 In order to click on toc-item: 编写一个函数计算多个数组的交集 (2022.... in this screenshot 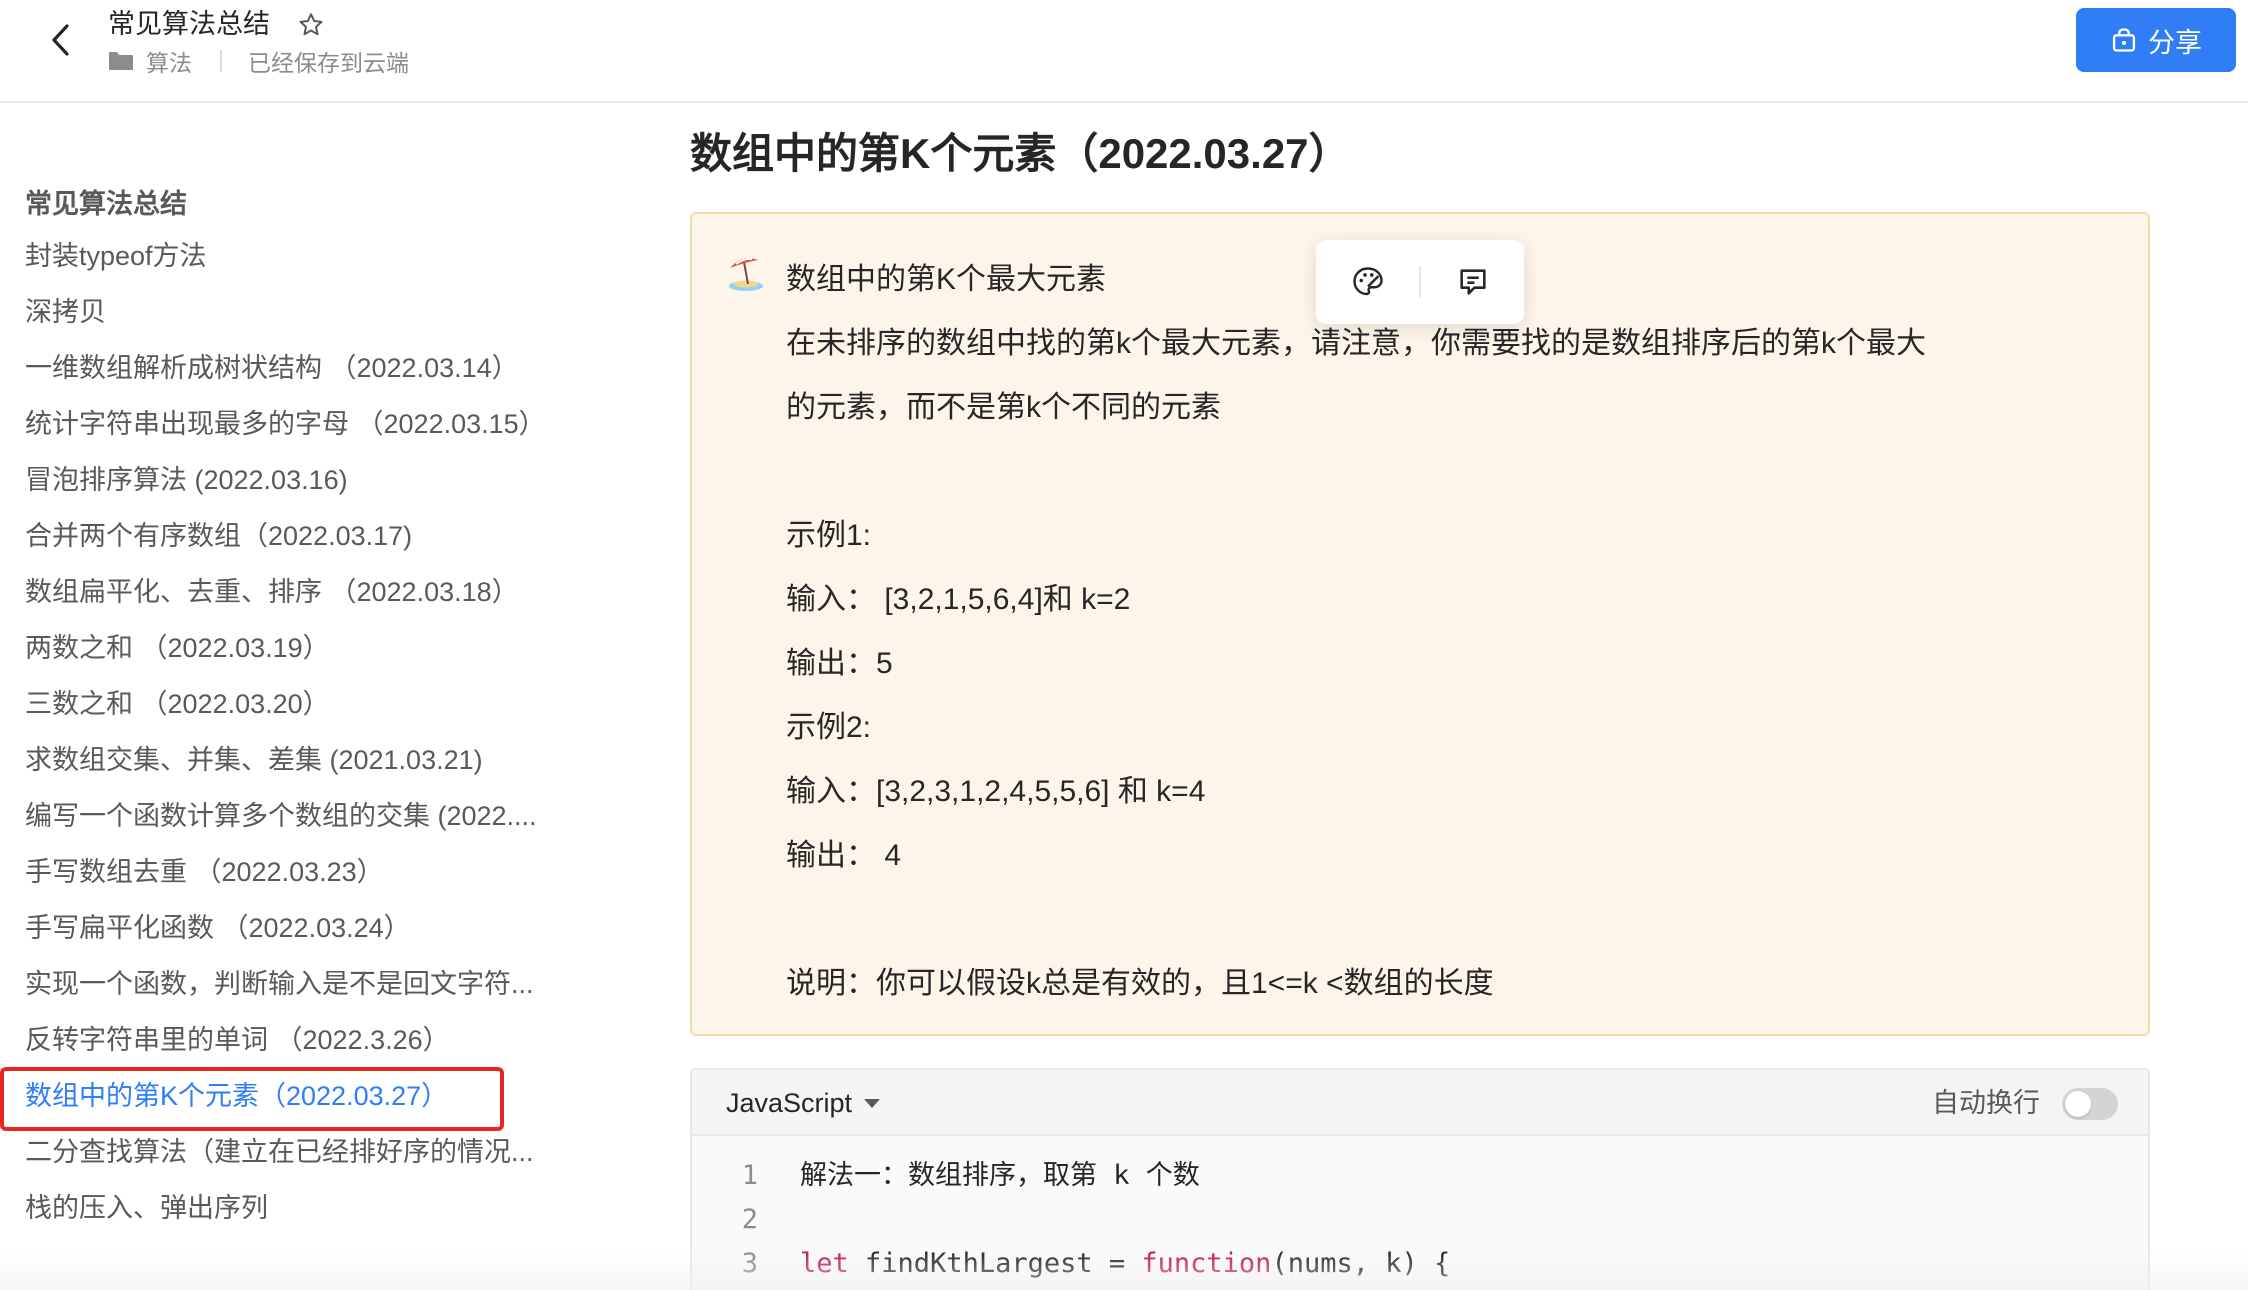, I will do `click(280, 816)`.